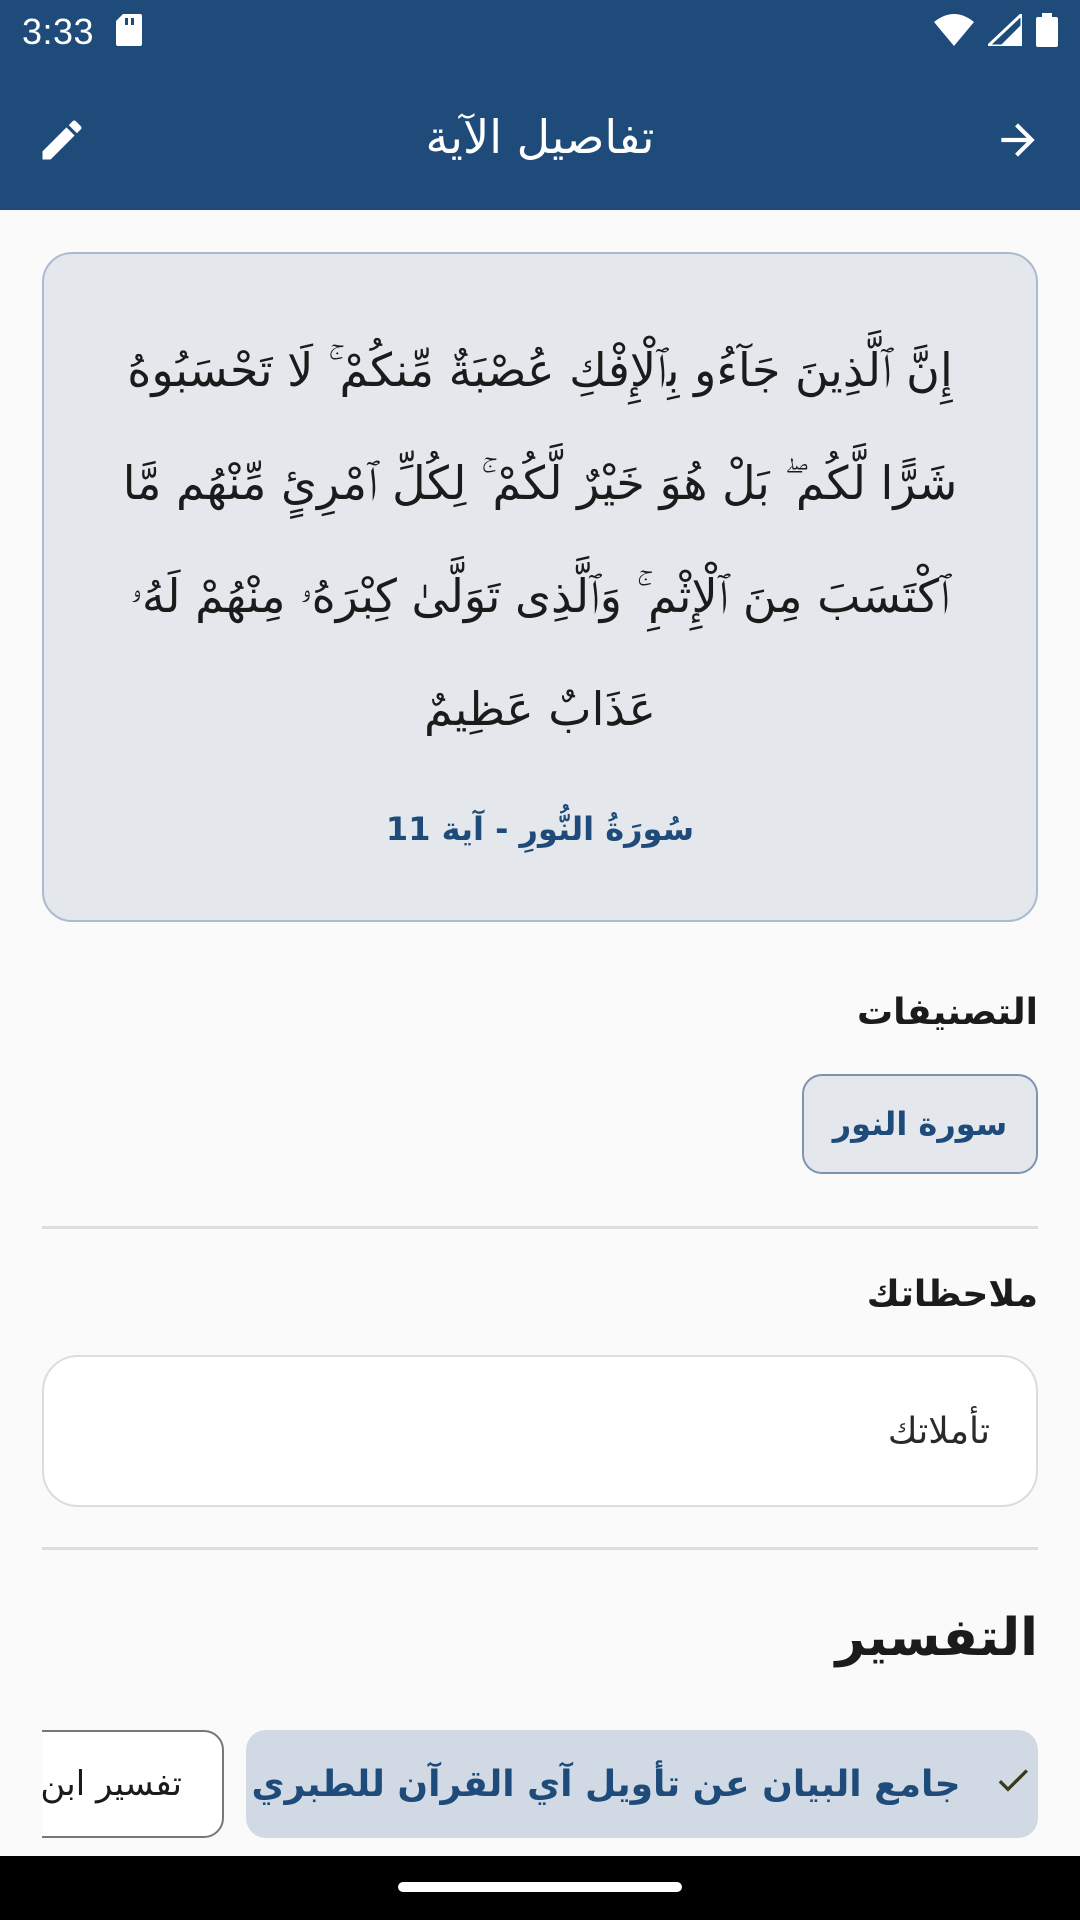 The width and height of the screenshot is (1080, 1920). What do you see at coordinates (937, 1638) in the screenshot?
I see `tafsir-heading: التفسير` at bounding box center [937, 1638].